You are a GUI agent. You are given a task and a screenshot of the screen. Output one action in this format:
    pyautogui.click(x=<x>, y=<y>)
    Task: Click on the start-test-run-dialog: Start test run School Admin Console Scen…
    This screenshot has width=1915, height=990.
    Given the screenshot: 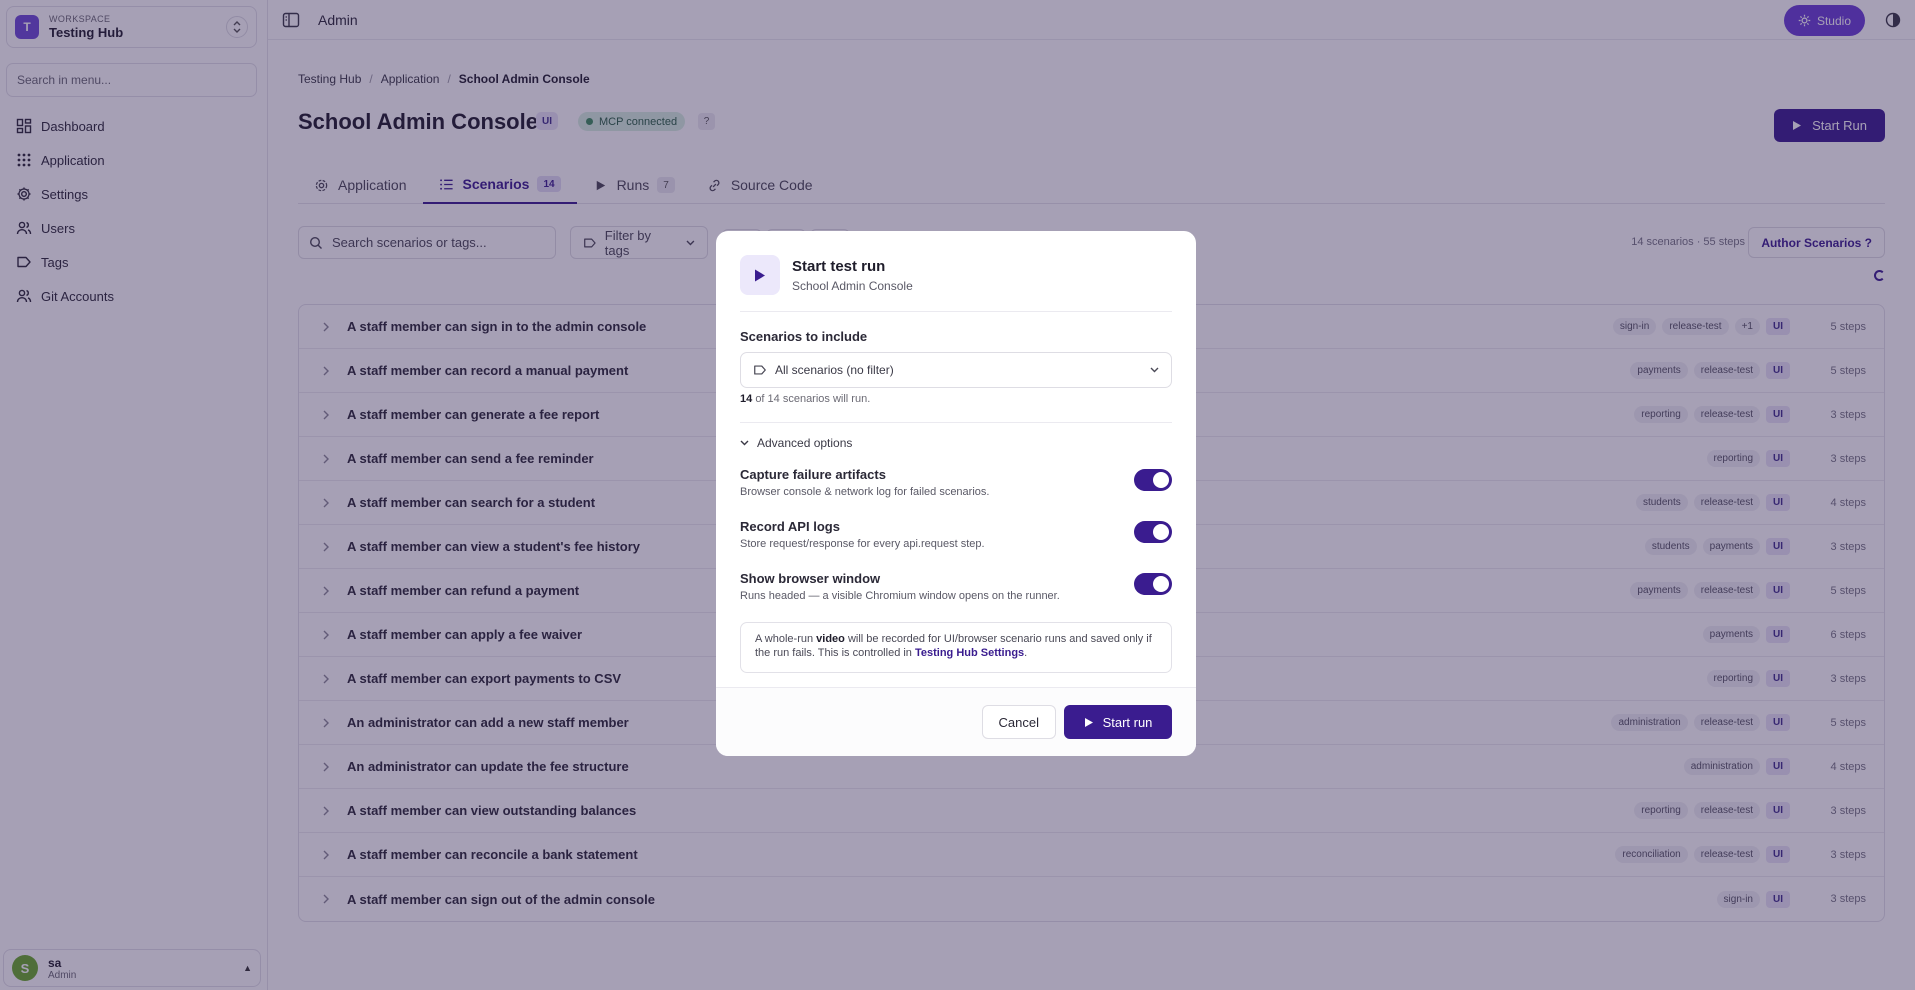 What is the action you would take?
    pyautogui.click(x=956, y=493)
    